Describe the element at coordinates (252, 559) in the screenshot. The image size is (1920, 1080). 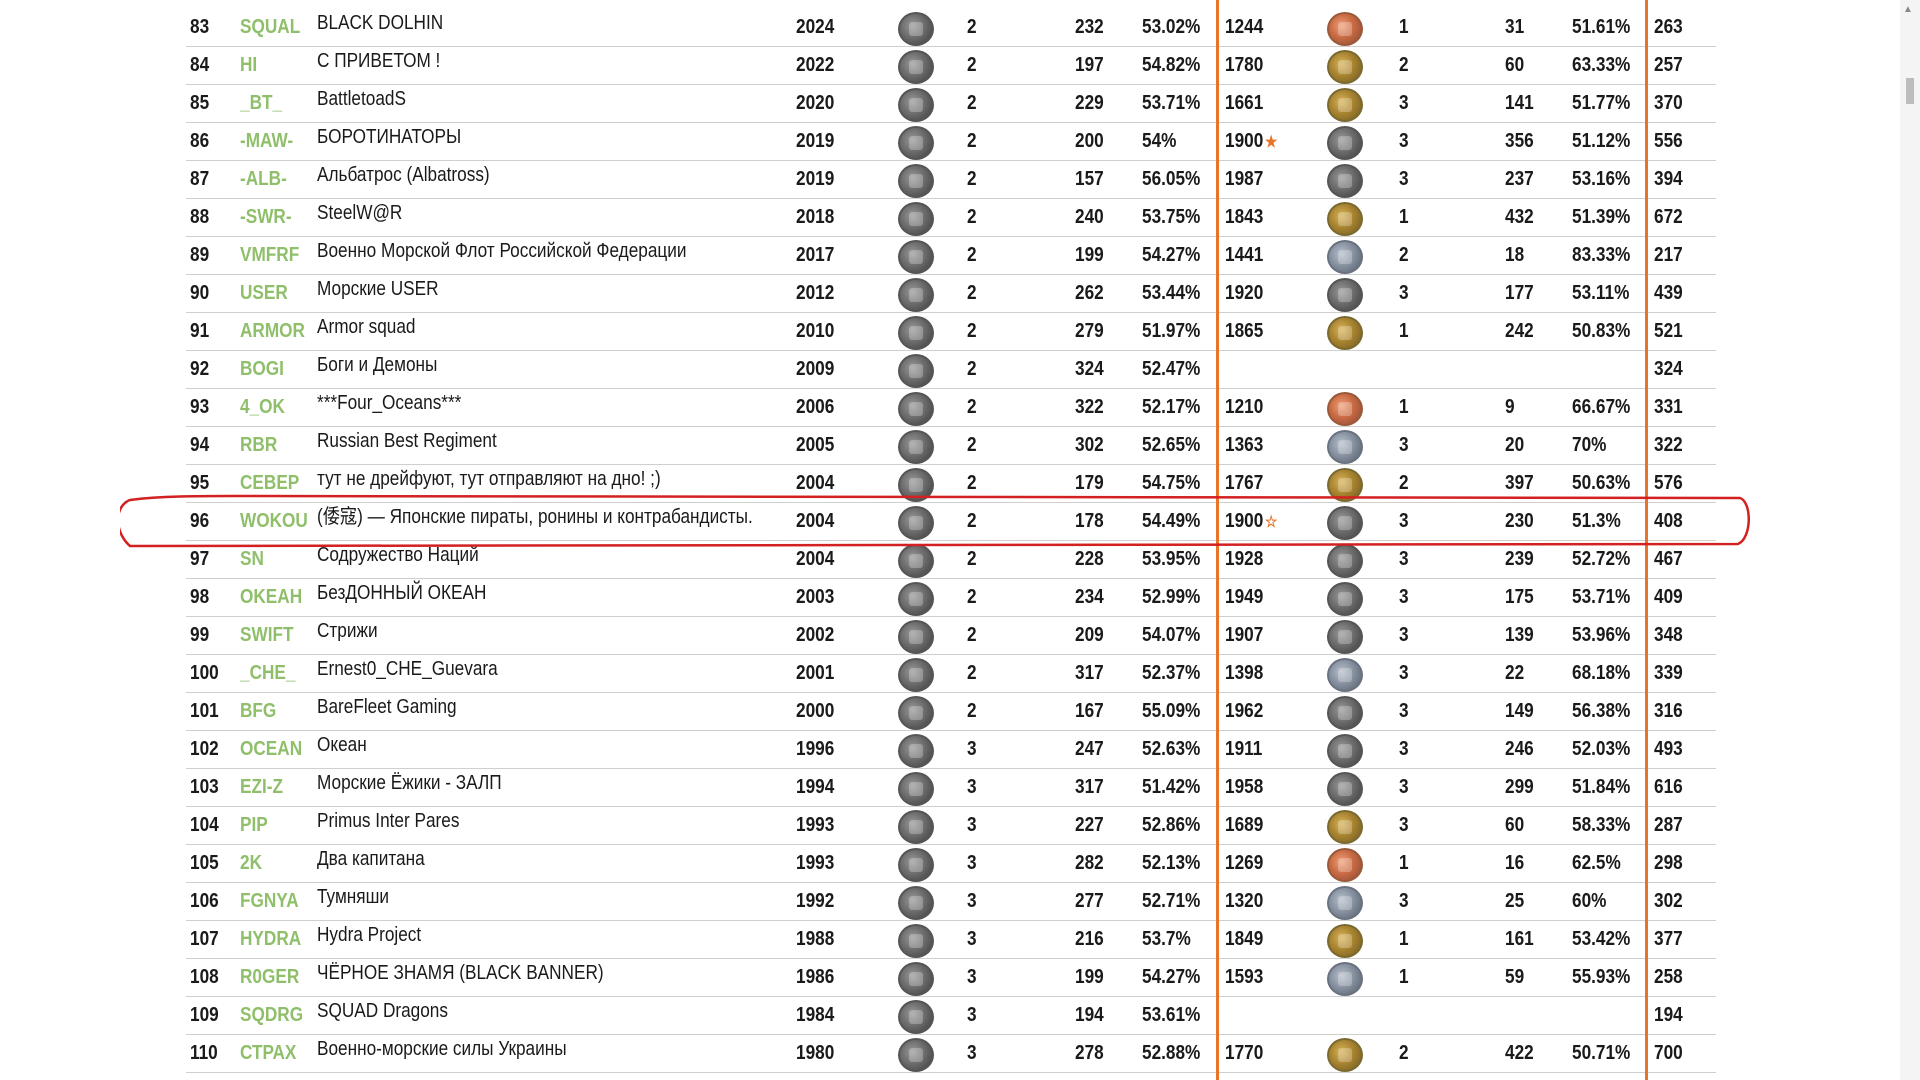
I see `clan-tag-cell: SN` at that location.